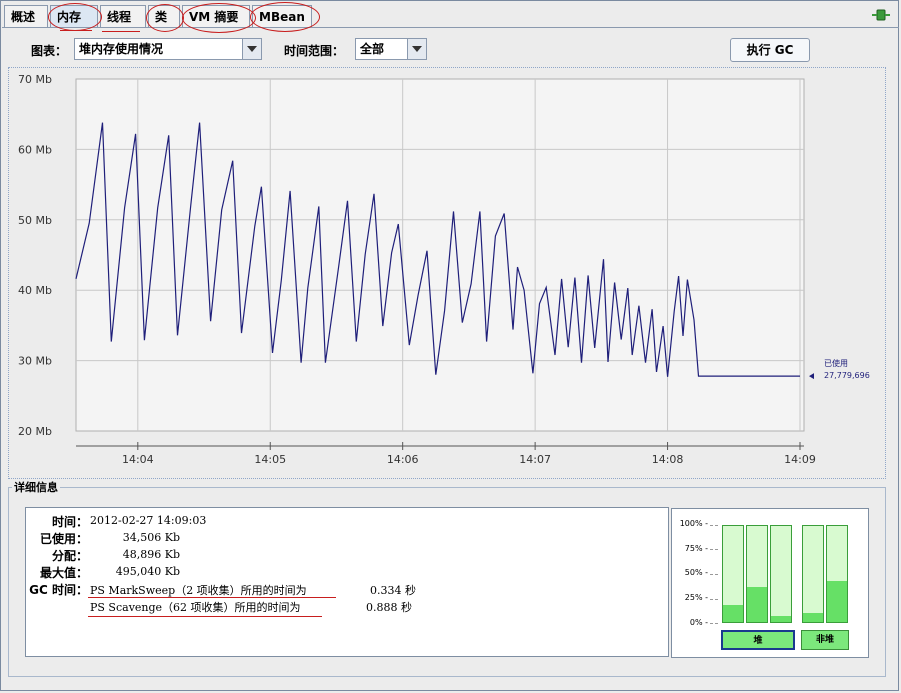 This screenshot has height=693, width=901. Describe the element at coordinates (74, 16) in the screenshot. I see `tab-memory: 内存` at that location.